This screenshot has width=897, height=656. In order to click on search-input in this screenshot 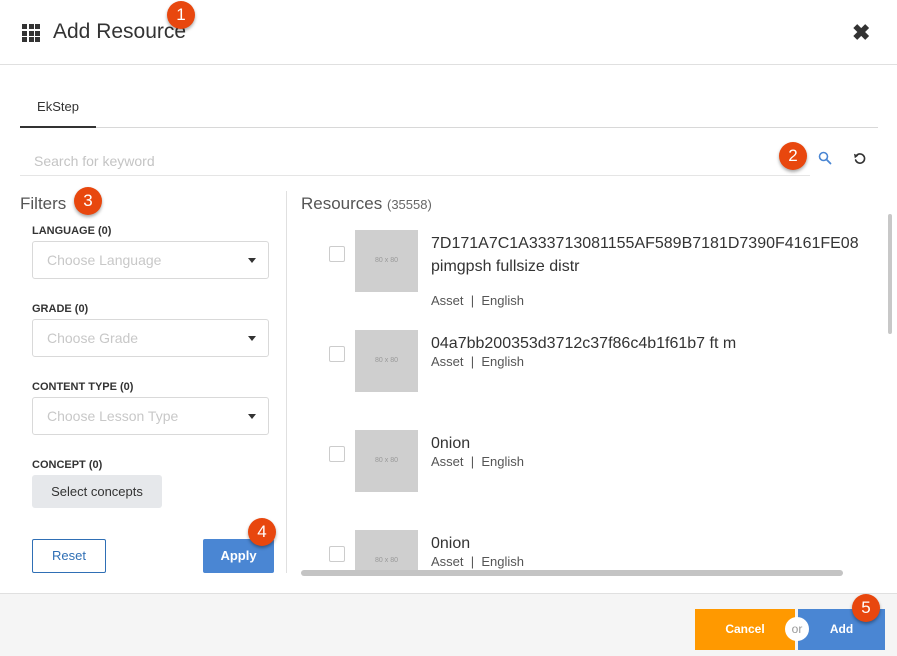, I will do `click(415, 161)`.